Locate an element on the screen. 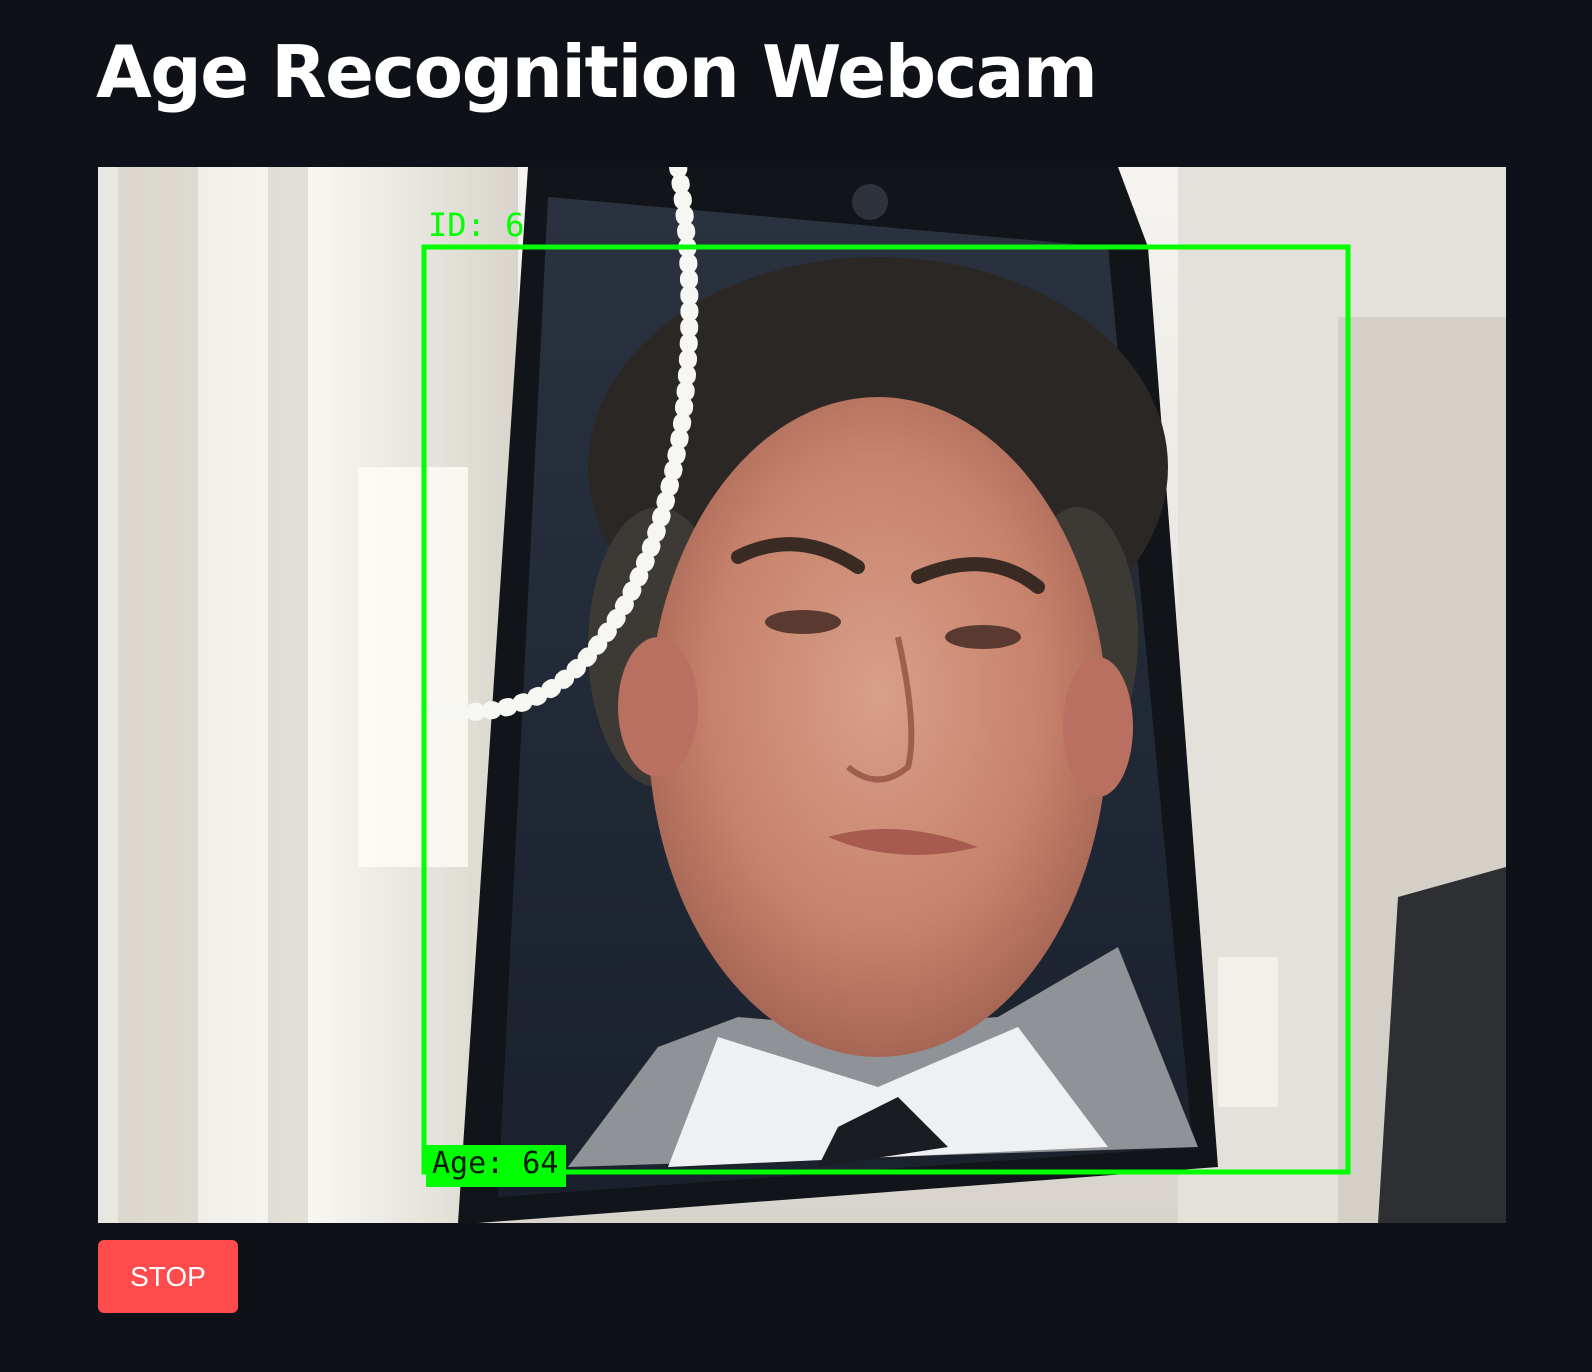 This screenshot has height=1372, width=1592. age-prediction-label: Age: 64 is located at coordinates (496, 1166).